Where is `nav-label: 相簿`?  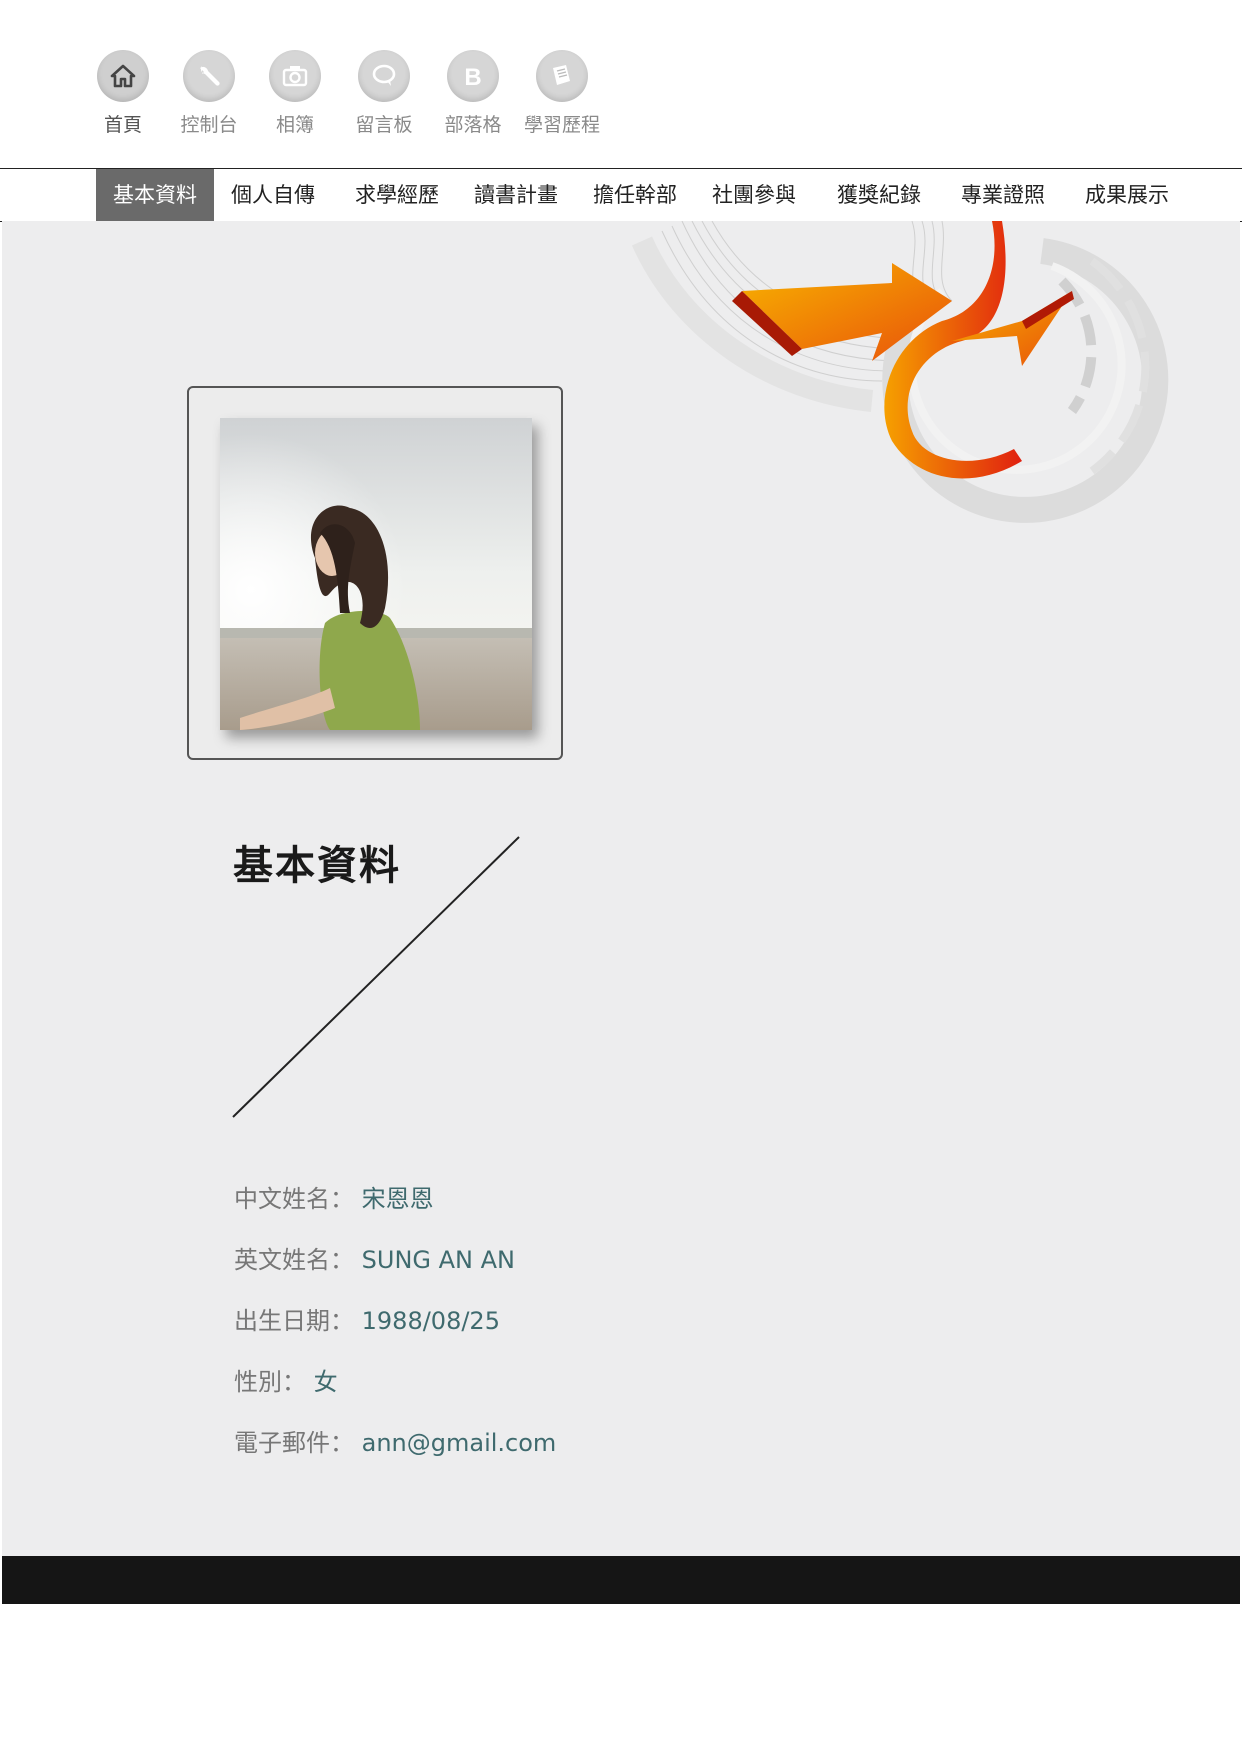
nav-label: 相簿 is located at coordinates (294, 125).